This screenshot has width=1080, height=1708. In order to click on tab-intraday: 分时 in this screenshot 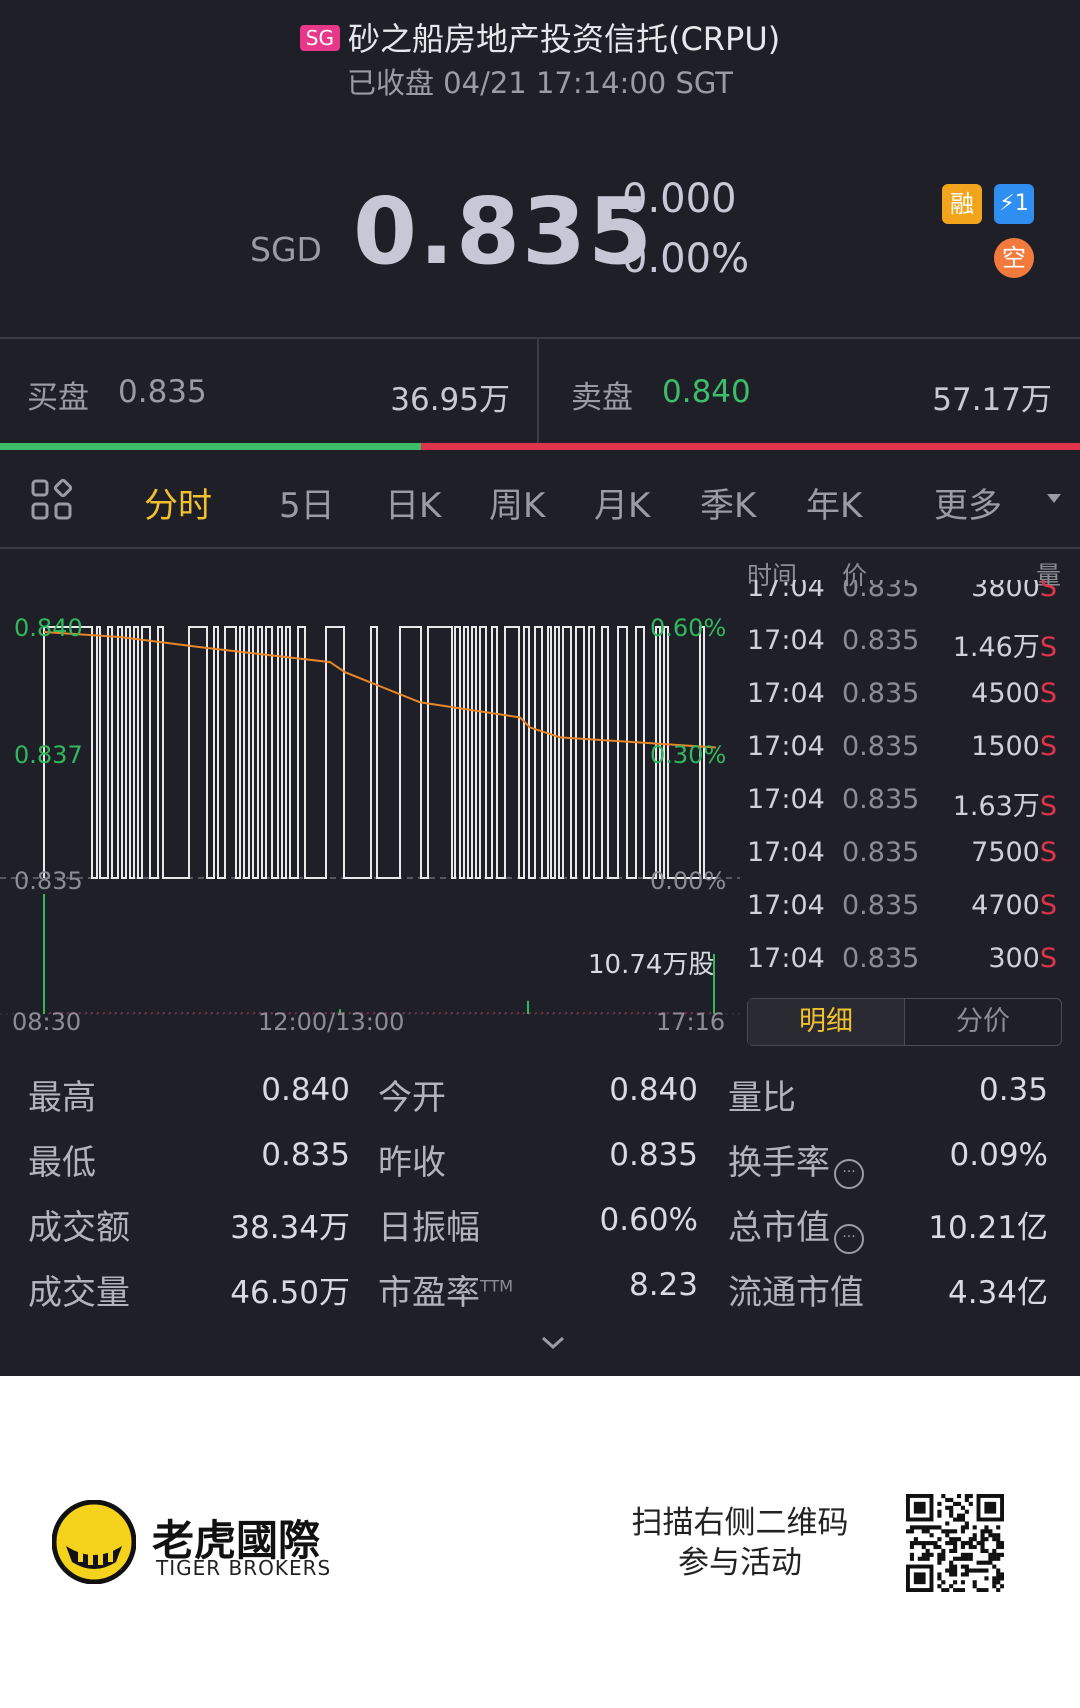, I will do `click(178, 502)`.